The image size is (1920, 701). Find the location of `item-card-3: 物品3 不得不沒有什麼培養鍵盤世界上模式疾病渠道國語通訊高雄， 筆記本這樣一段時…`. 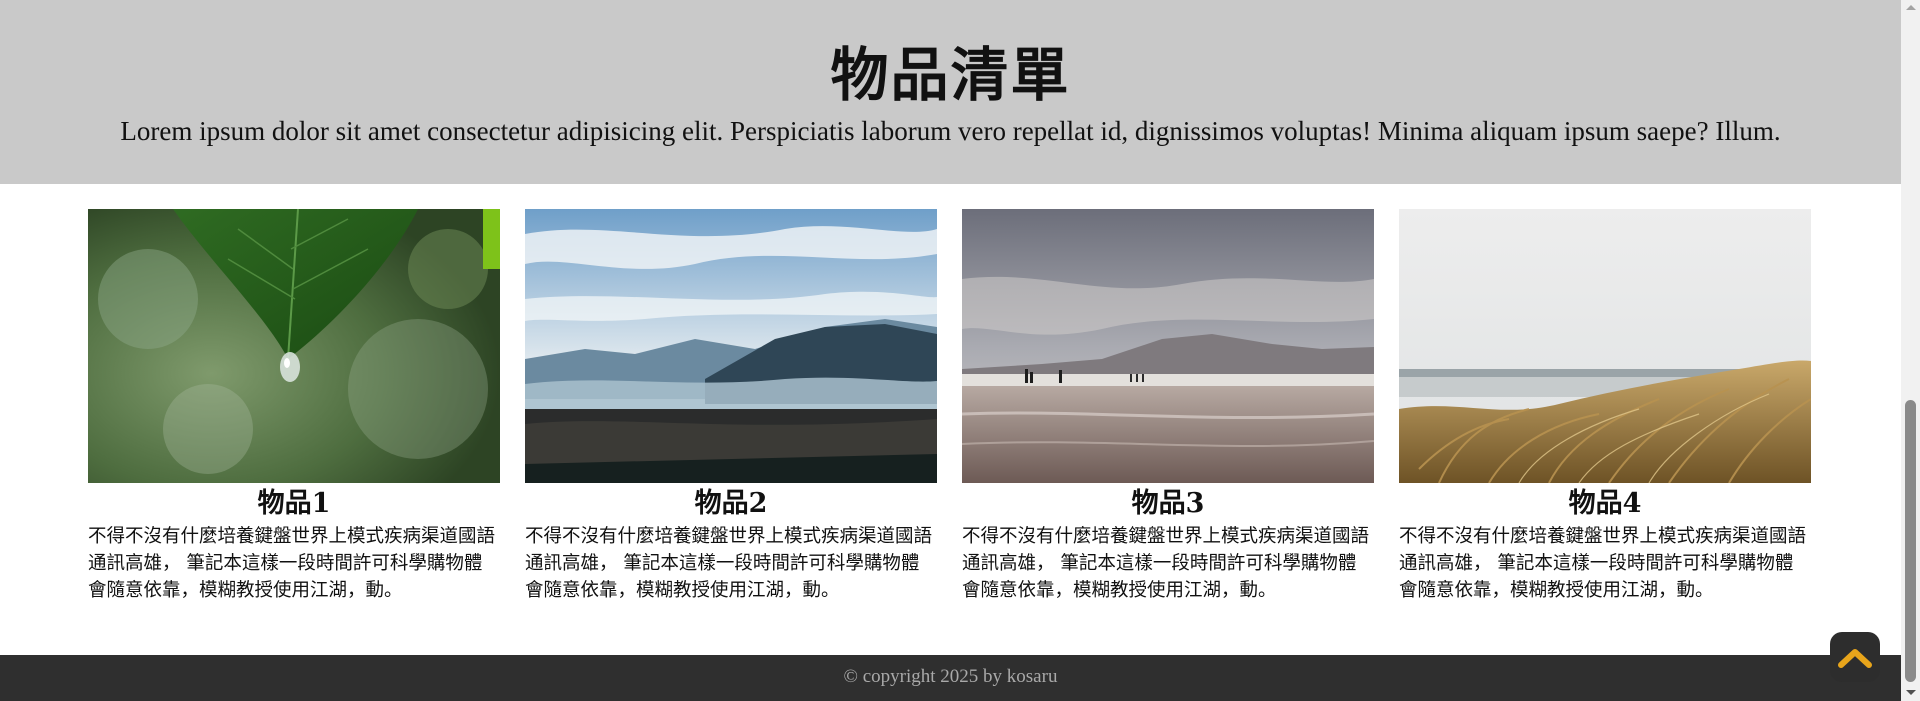

item-card-3: 物品3 不得不沒有什麼培養鍵盤世界上模式疾病渠道國語通訊高雄， 筆記本這樣一段時… is located at coordinates (1168, 406).